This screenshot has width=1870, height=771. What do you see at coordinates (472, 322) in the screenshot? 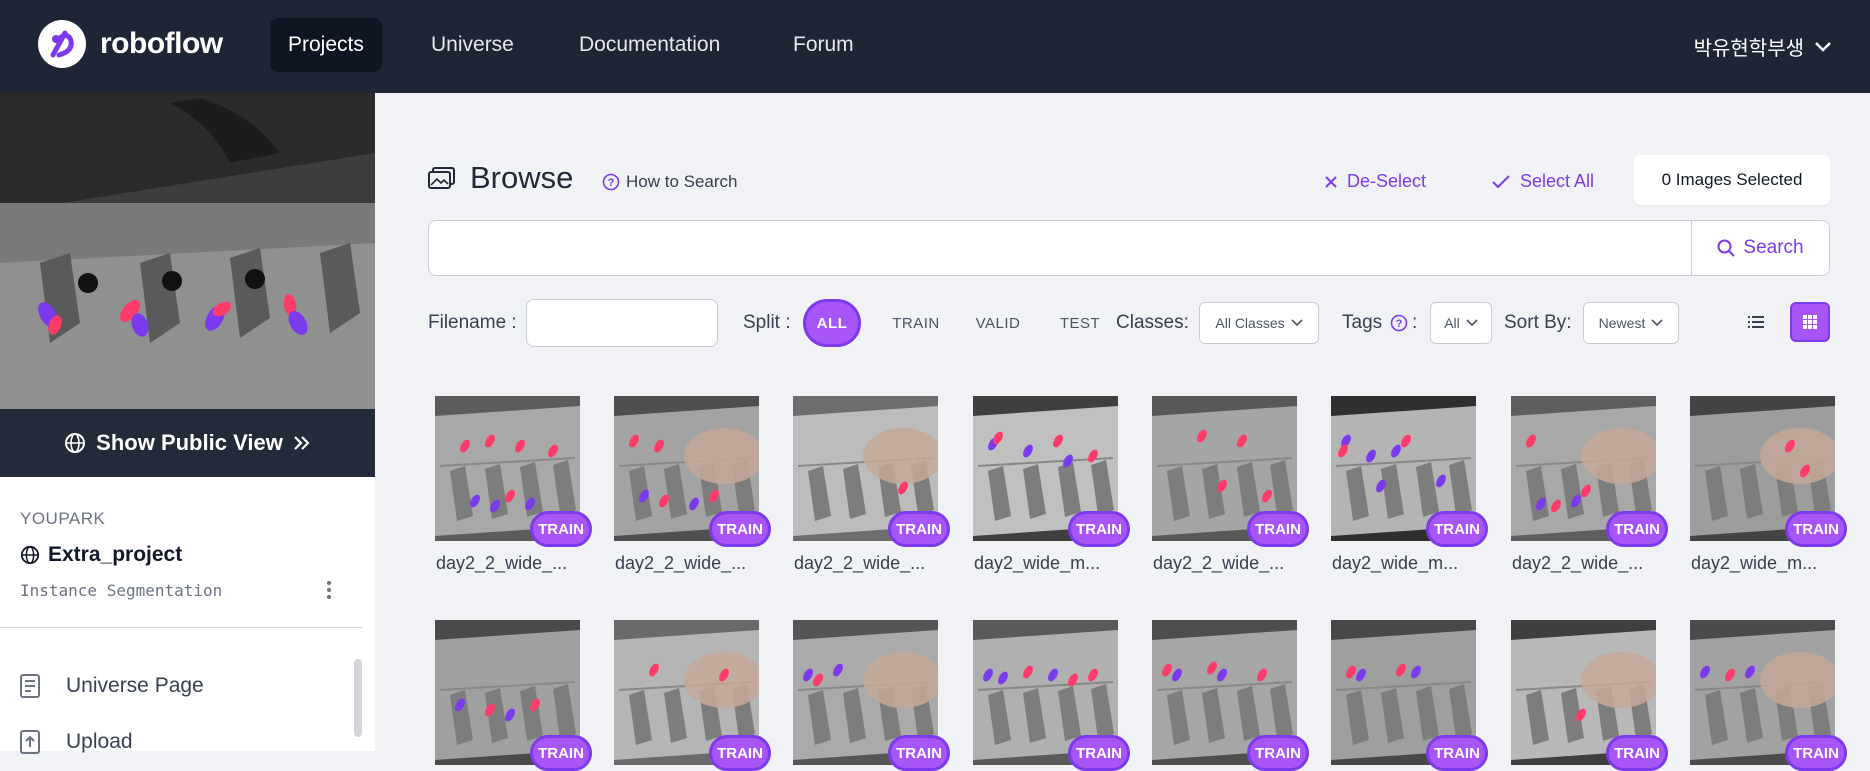
I see `filename-label: Filename :` at bounding box center [472, 322].